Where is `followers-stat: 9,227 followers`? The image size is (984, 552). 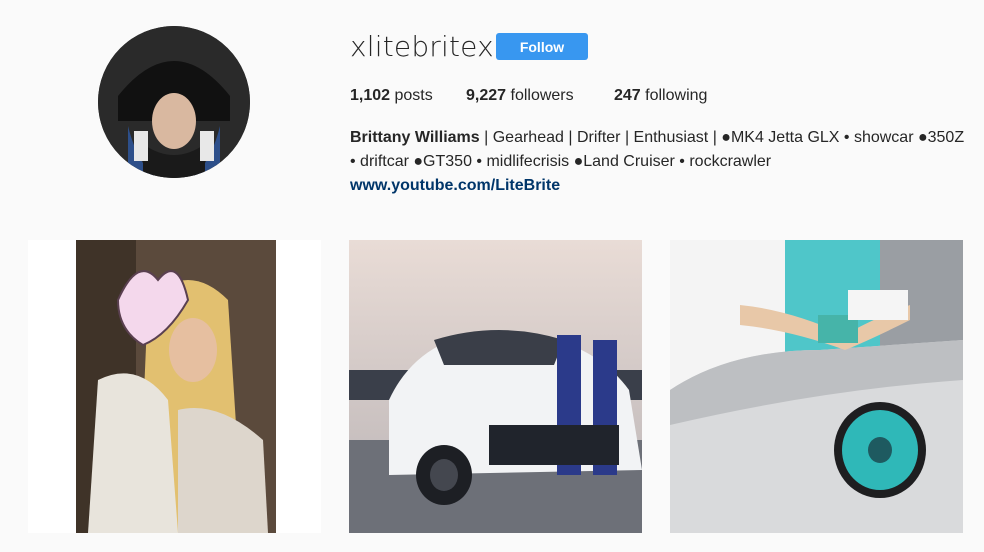 followers-stat: 9,227 followers is located at coordinates (520, 96).